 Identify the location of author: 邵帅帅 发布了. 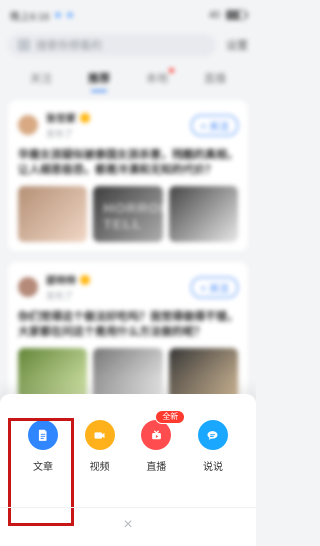
(54, 287).